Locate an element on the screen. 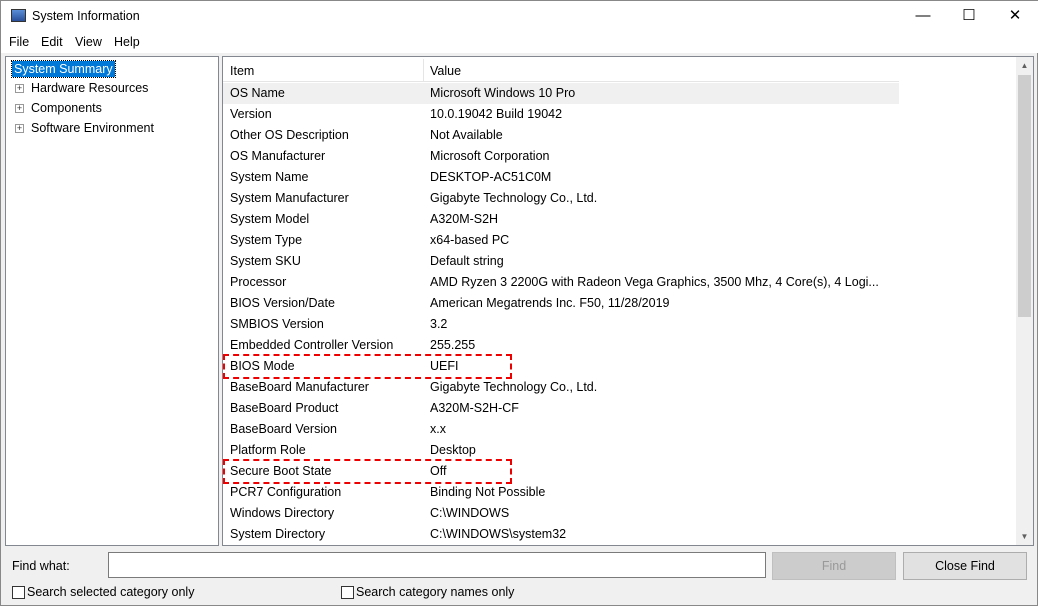  item-cell: PCR7 Configuration is located at coordinates (286, 492).